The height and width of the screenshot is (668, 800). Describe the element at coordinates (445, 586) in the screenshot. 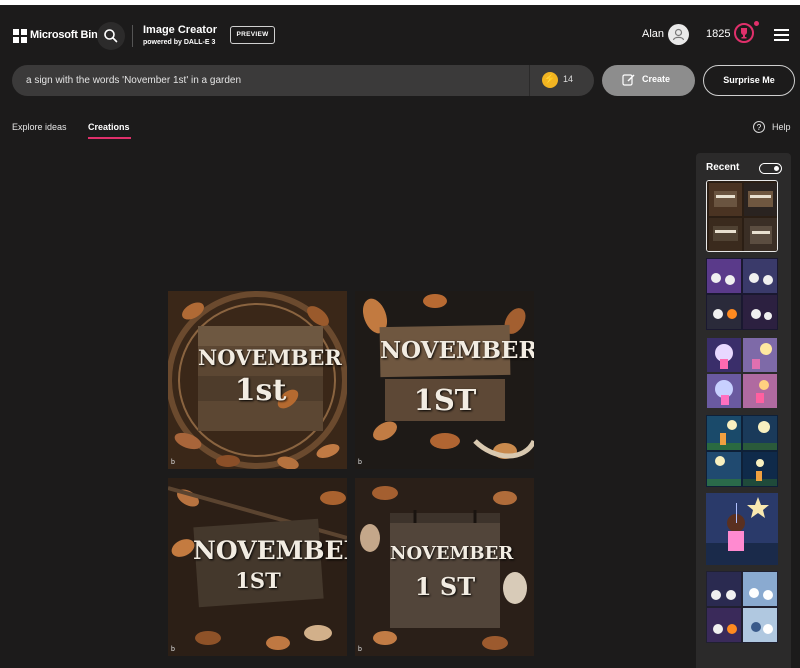

I see `image-4-sign-line2: 1 ST` at that location.